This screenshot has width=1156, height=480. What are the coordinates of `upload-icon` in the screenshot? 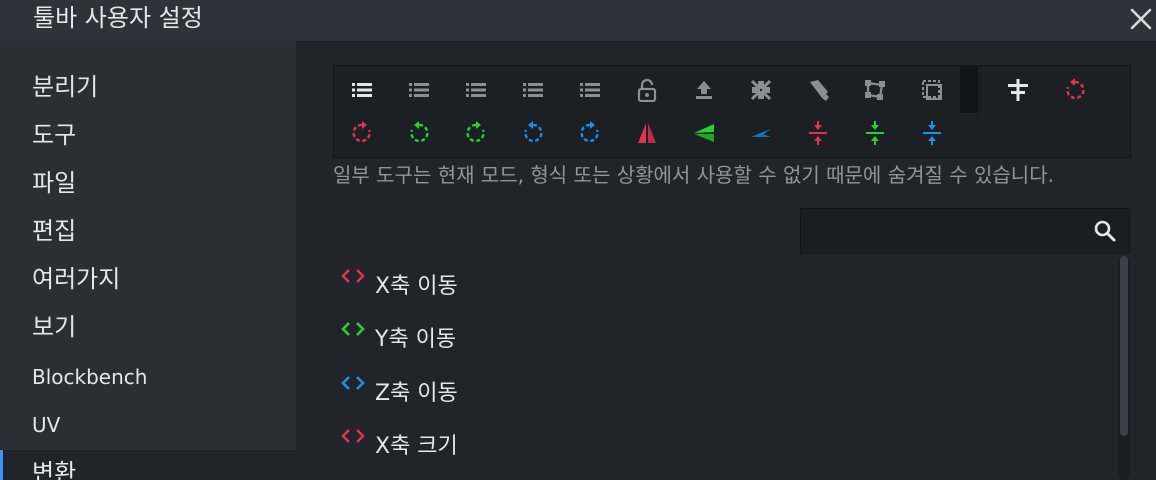 It's located at (704, 90).